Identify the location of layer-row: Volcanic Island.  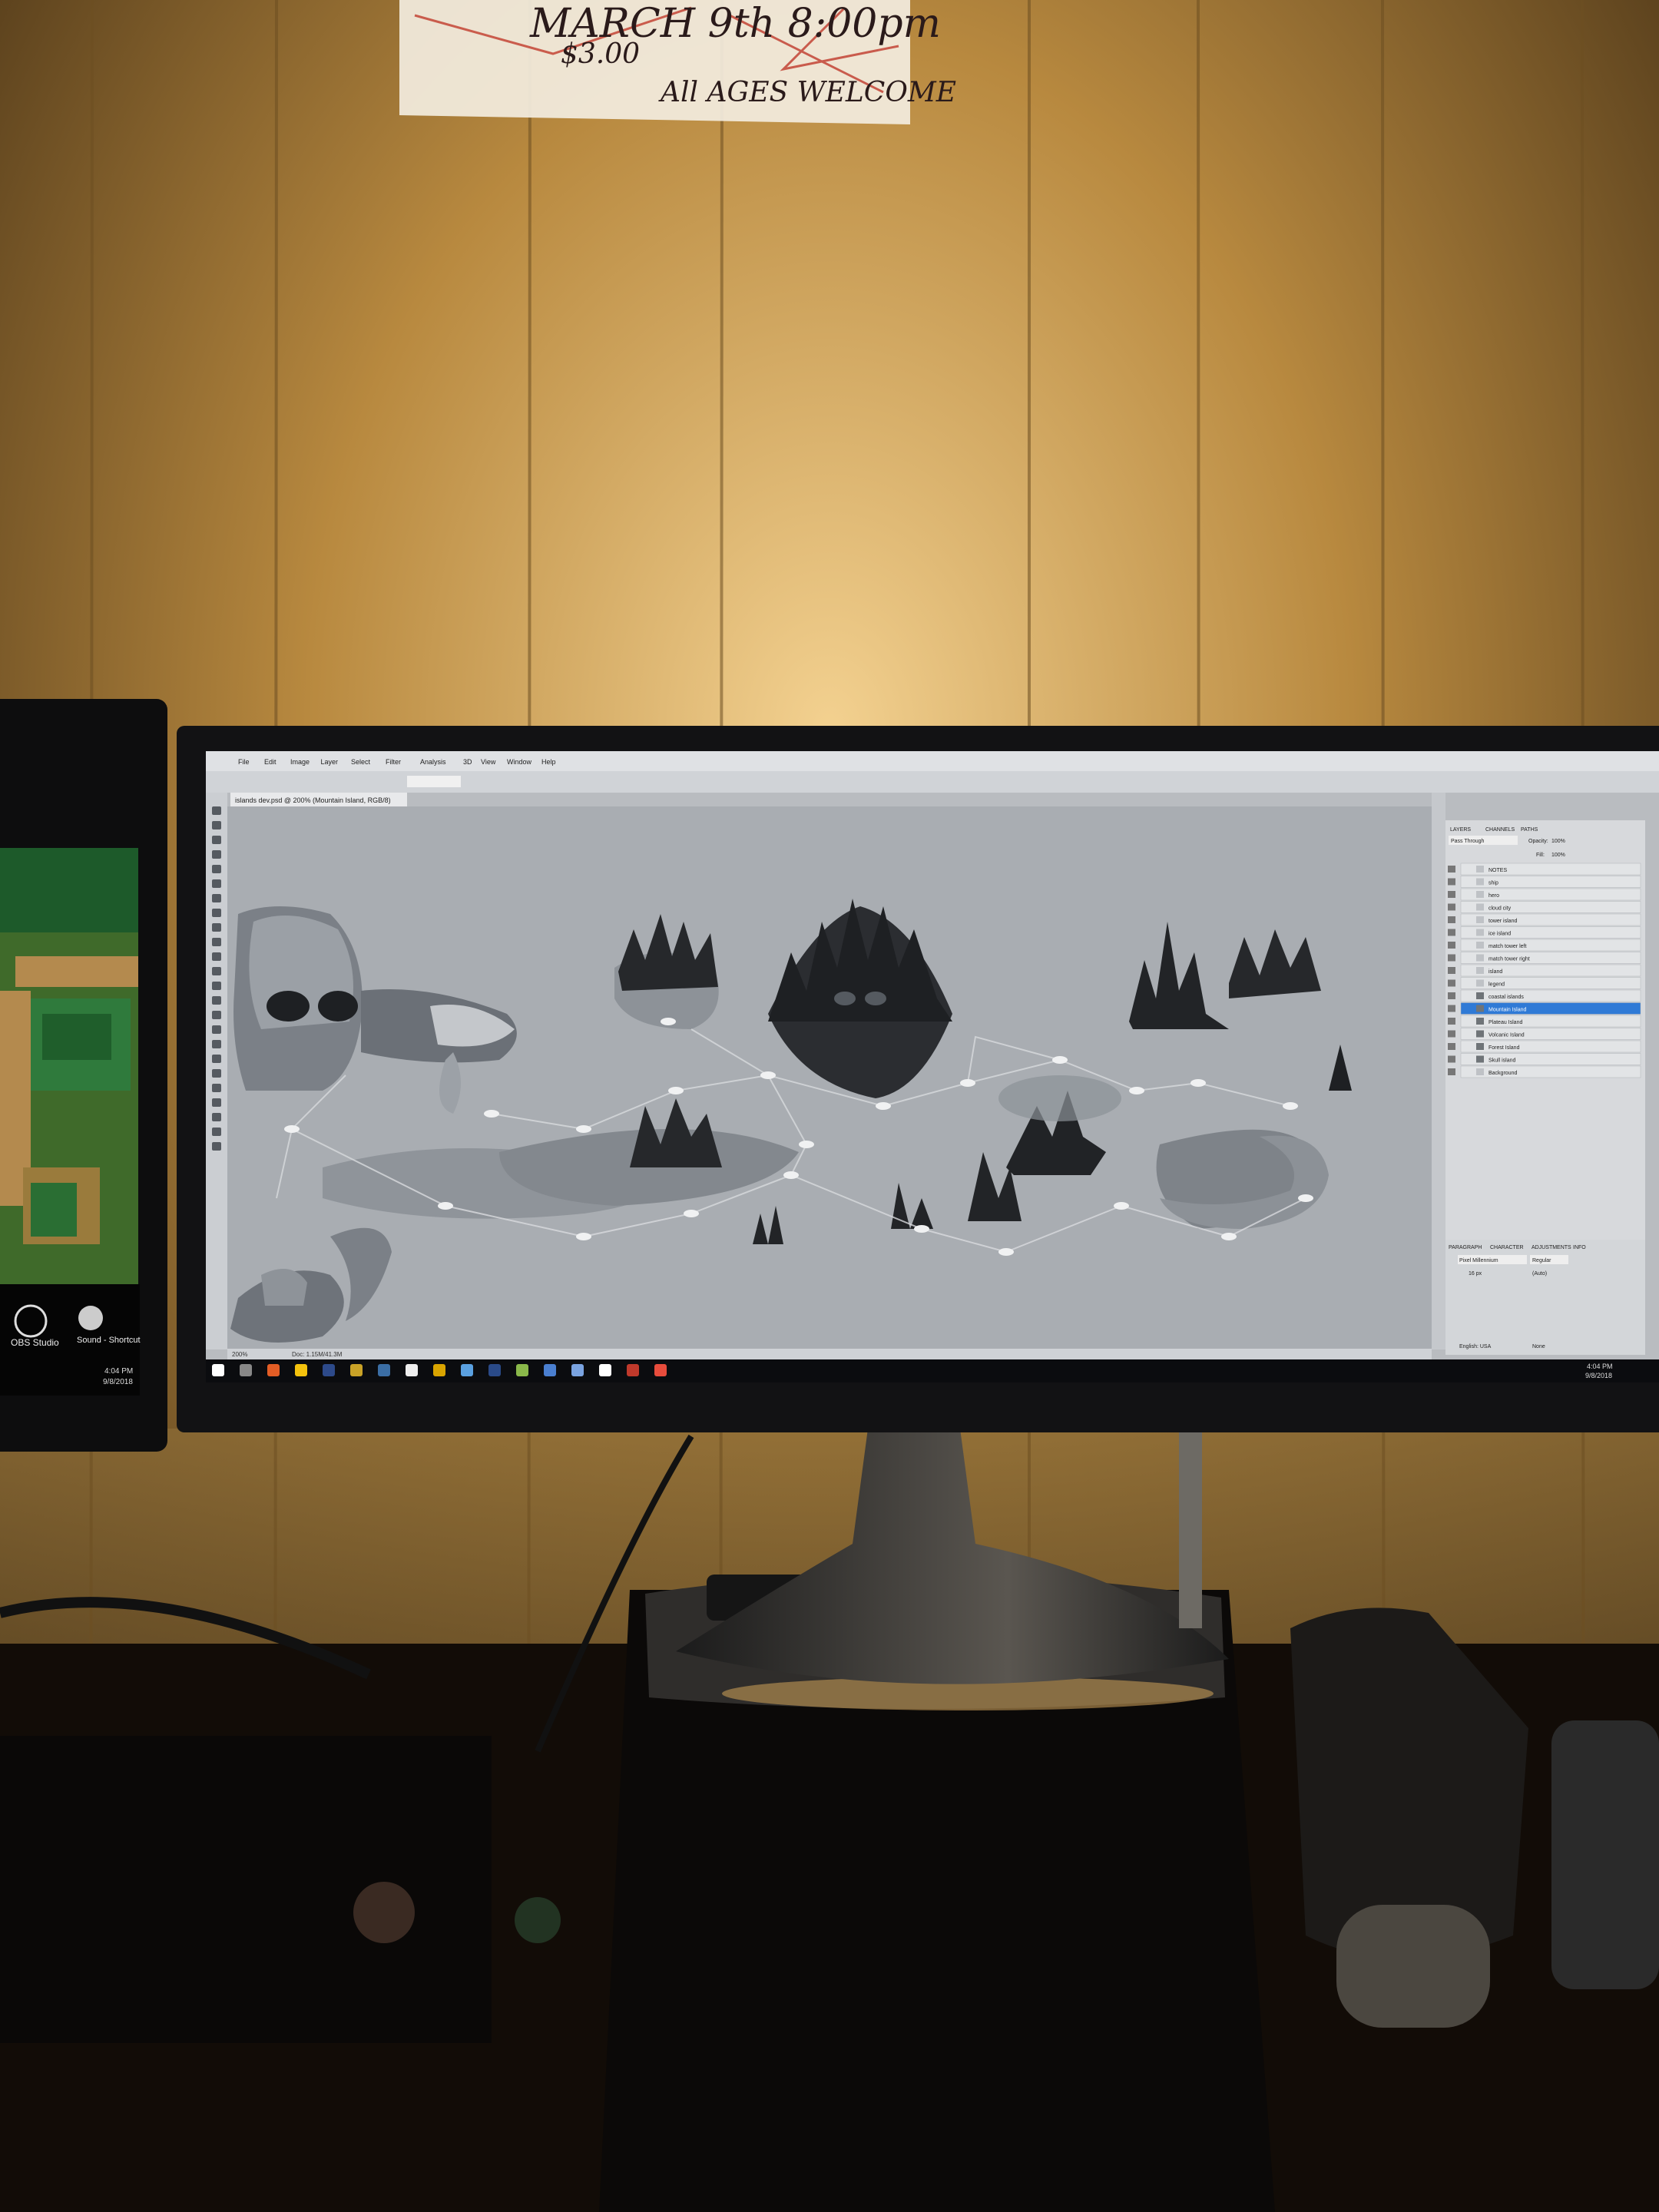
(1545, 1034).